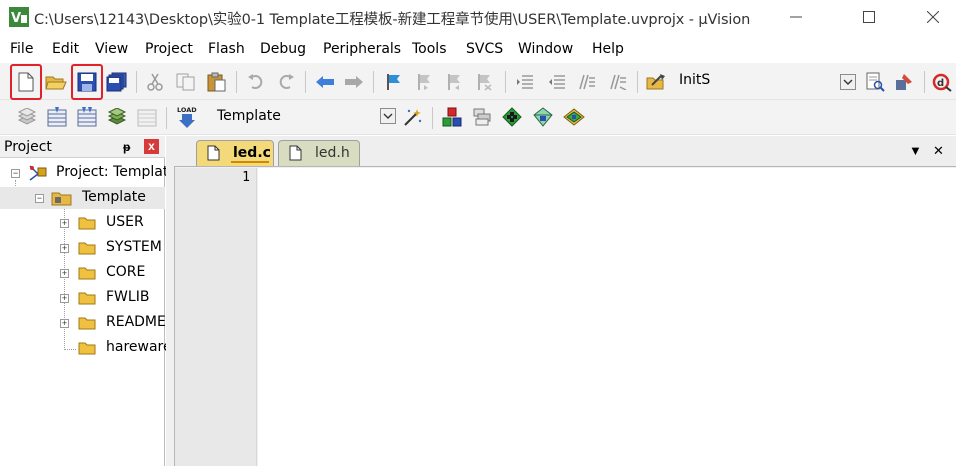  I want to click on target-select-dropdown, so click(388, 116).